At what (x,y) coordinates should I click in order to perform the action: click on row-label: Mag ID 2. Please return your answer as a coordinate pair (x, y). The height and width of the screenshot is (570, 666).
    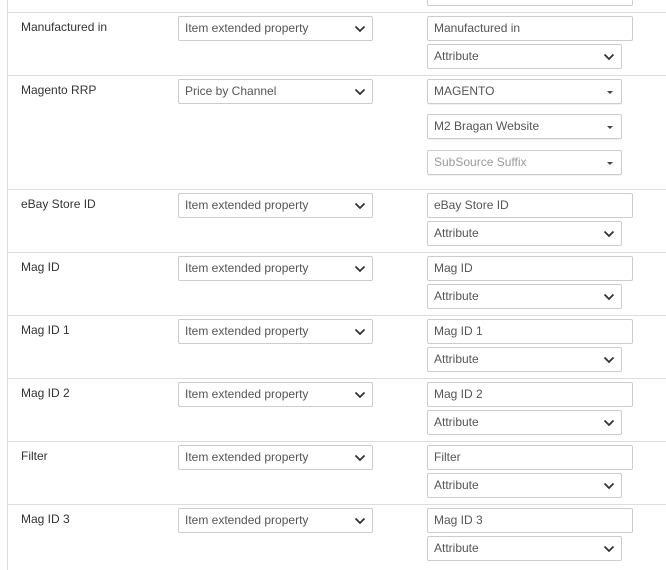
    Looking at the image, I should click on (45, 393).